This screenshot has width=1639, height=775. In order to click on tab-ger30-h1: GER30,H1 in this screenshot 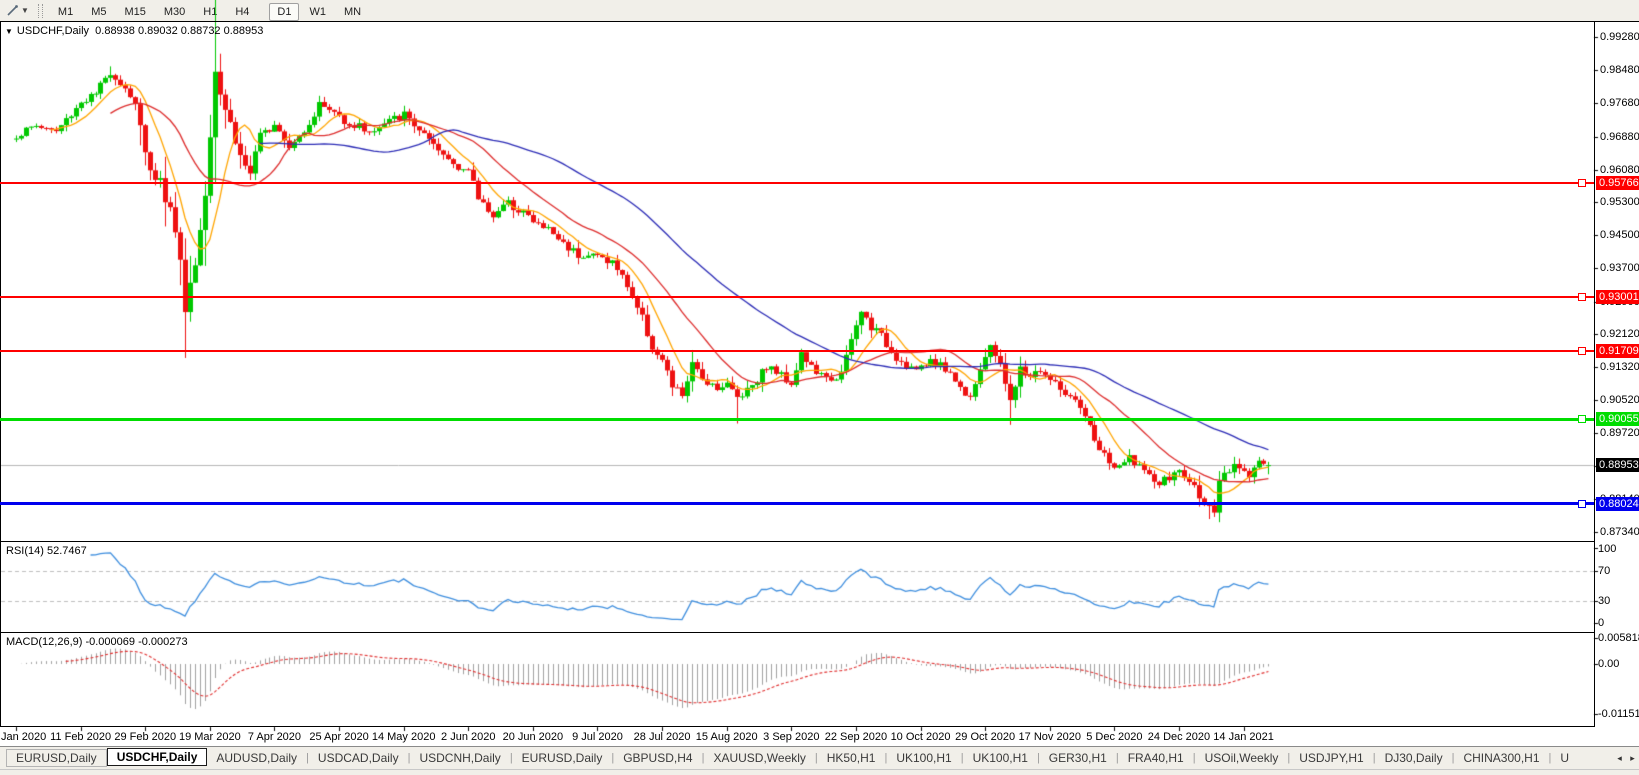, I will do `click(1078, 758)`.